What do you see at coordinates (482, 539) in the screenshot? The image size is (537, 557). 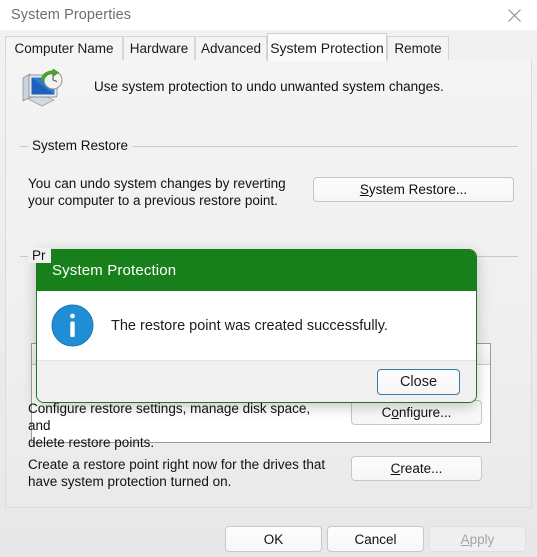 I see `label-rest: pply` at bounding box center [482, 539].